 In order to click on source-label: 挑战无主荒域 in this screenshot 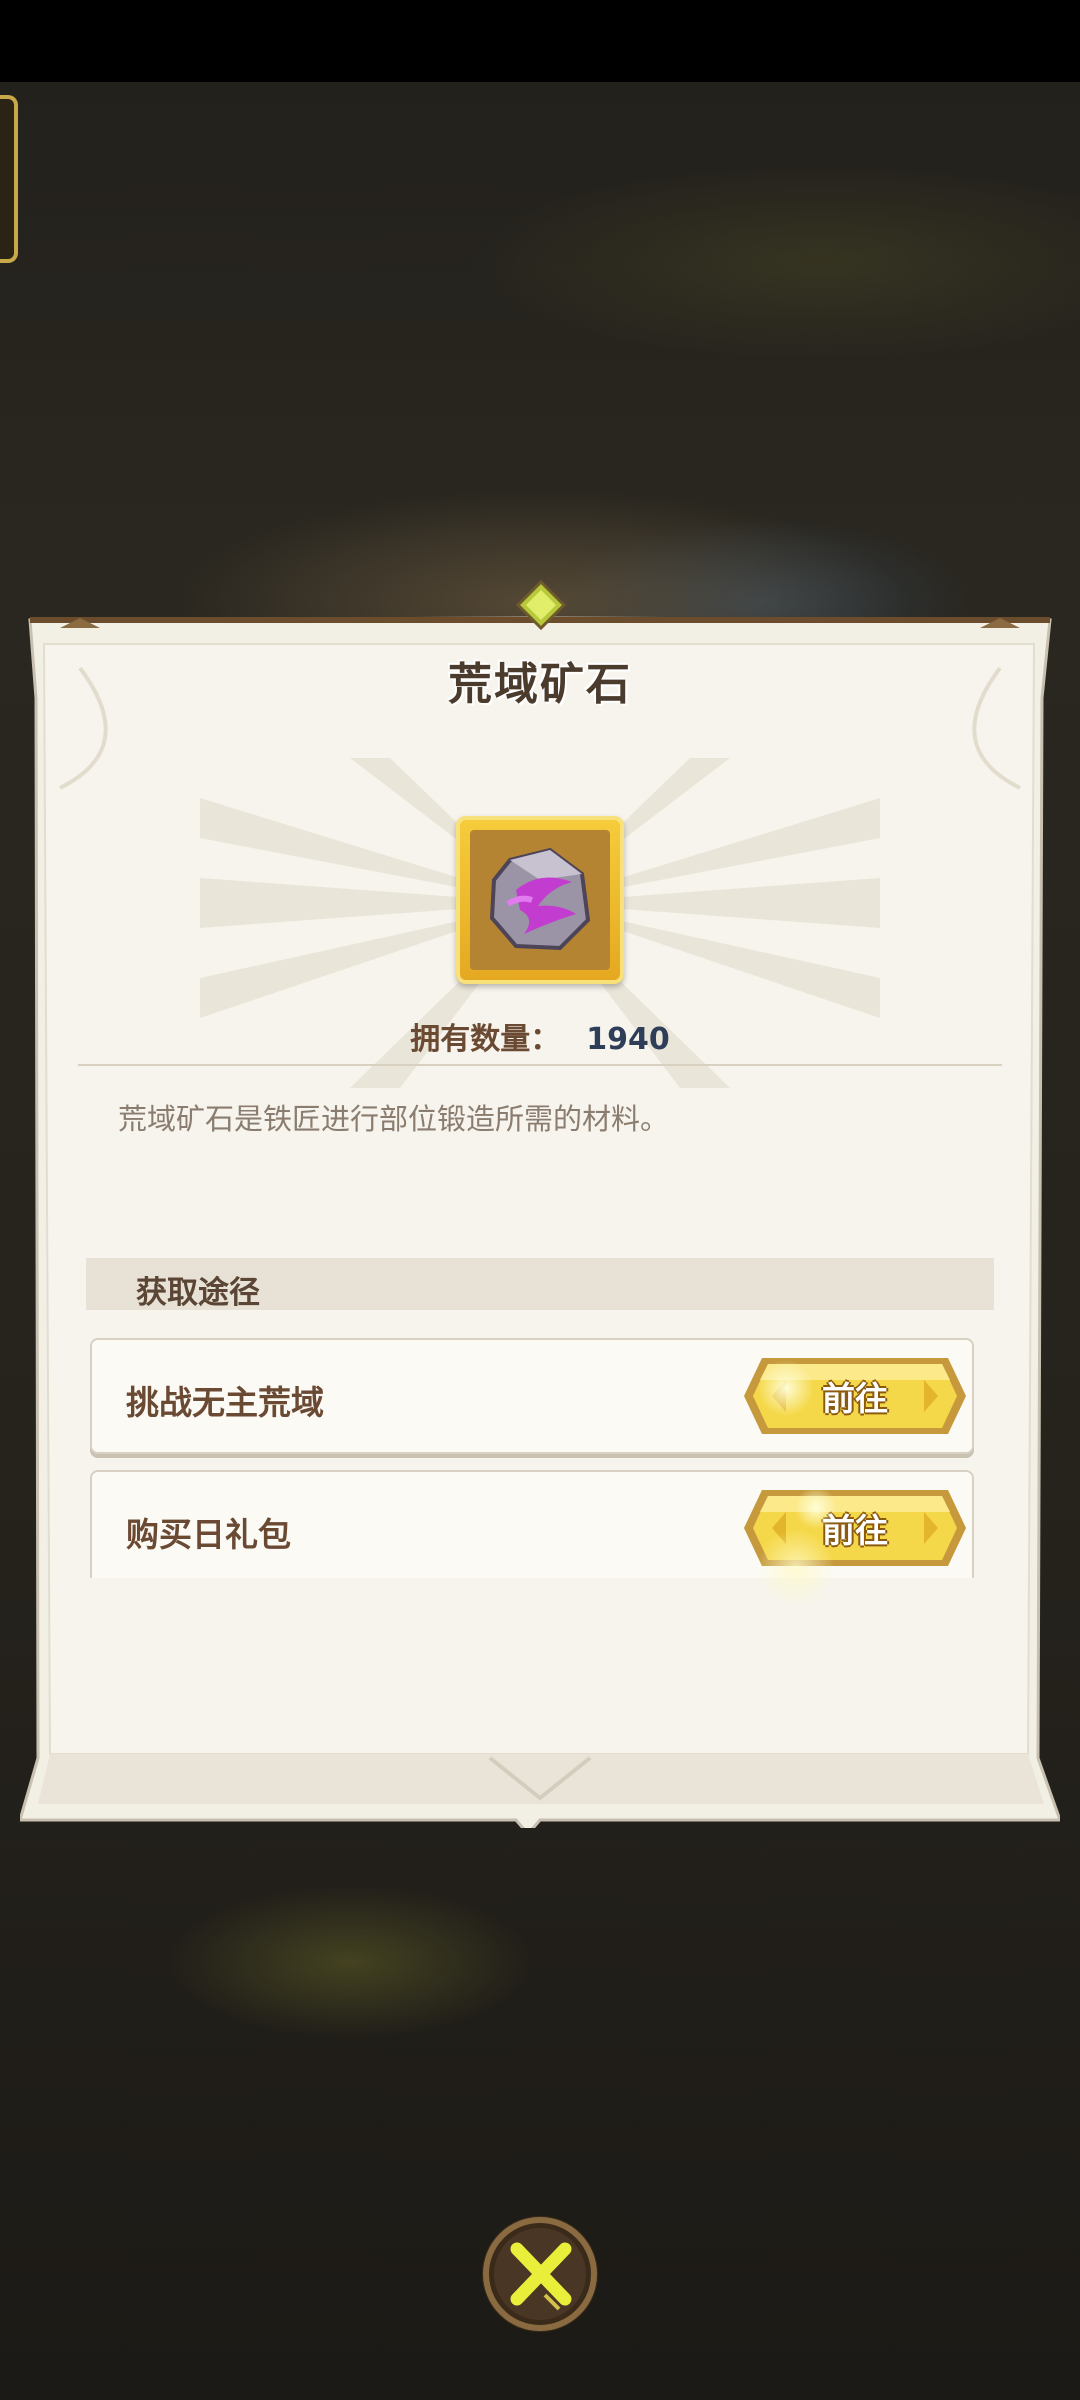, I will do `click(225, 1402)`.